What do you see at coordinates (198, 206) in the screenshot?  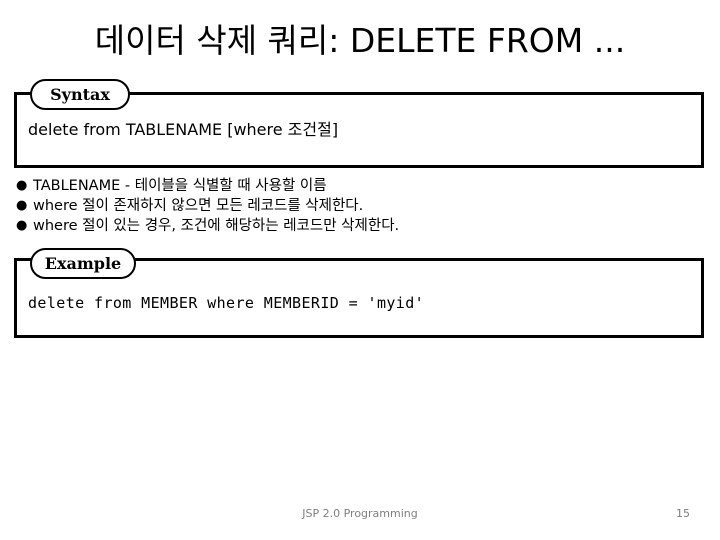 I see `list-item-label: where 절이 존재하지 않으면 모든 레코드를 삭제한다.` at bounding box center [198, 206].